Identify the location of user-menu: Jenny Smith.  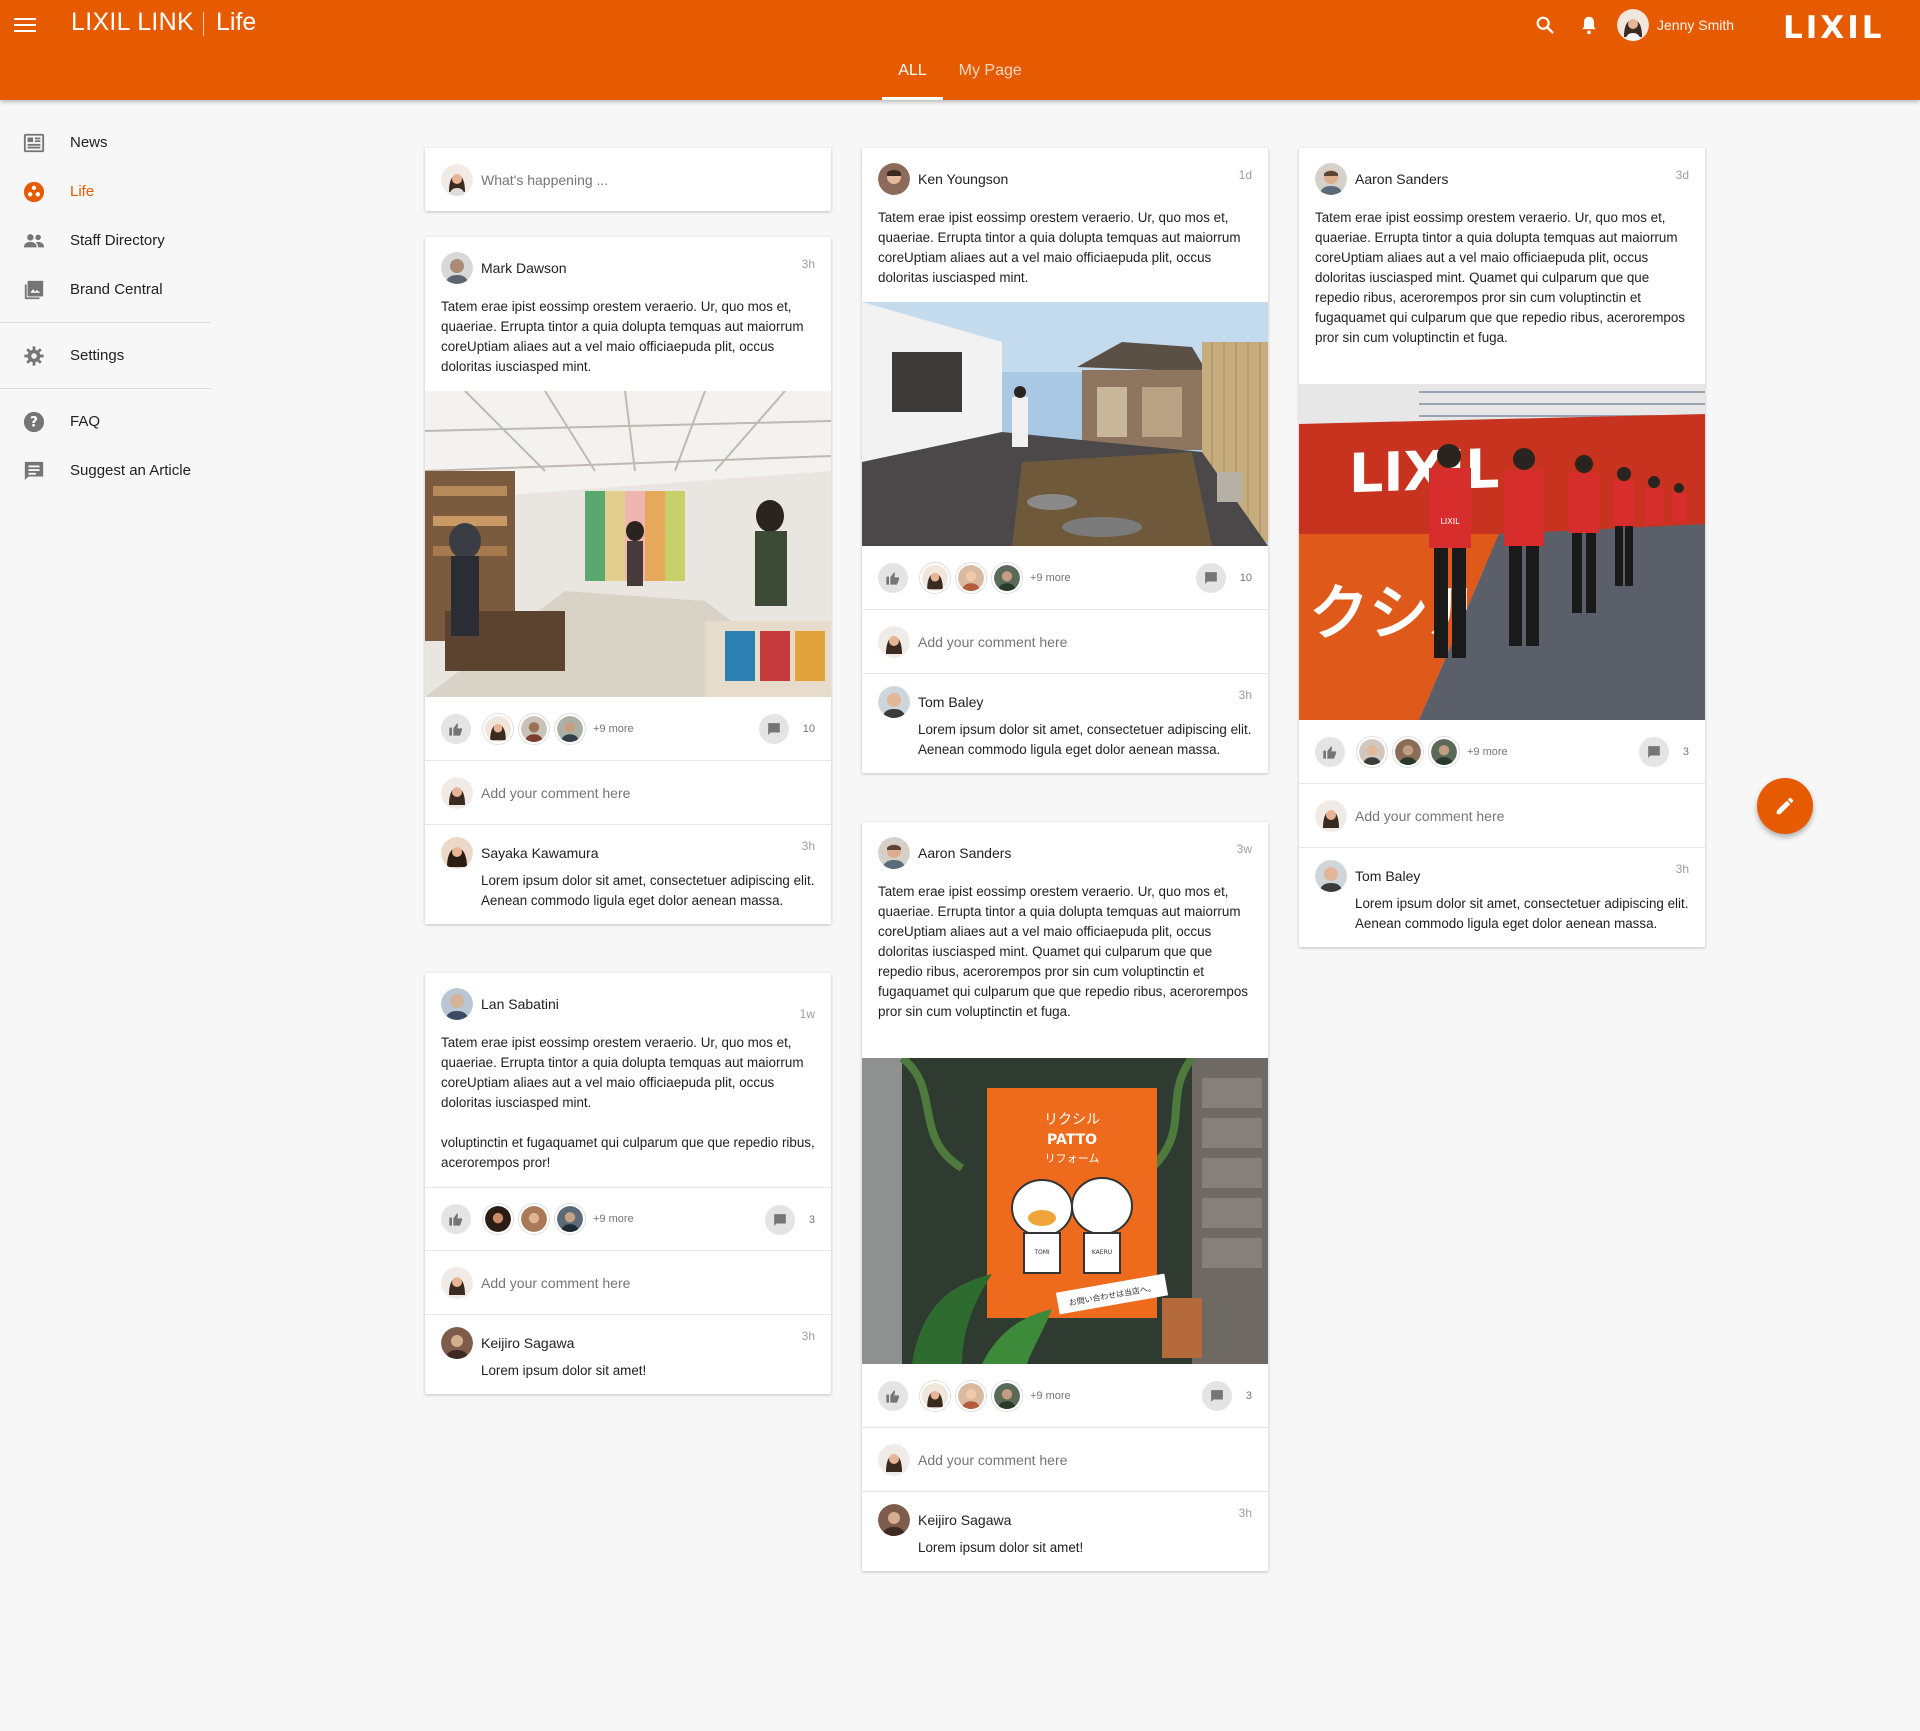
(1675, 25).